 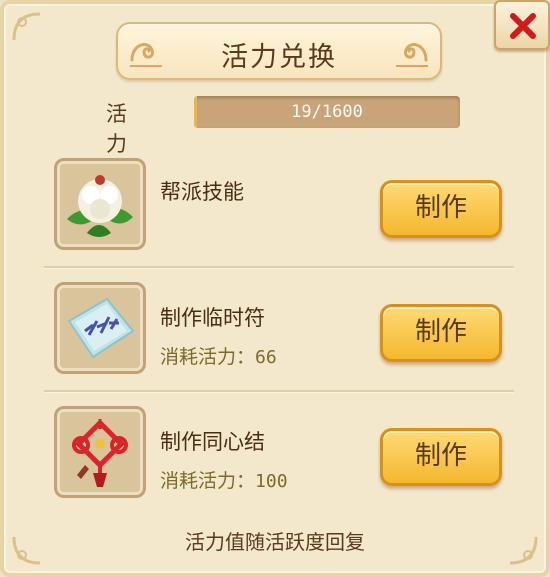 I want to click on energy-progress-bar: 19/1600, so click(x=327, y=112).